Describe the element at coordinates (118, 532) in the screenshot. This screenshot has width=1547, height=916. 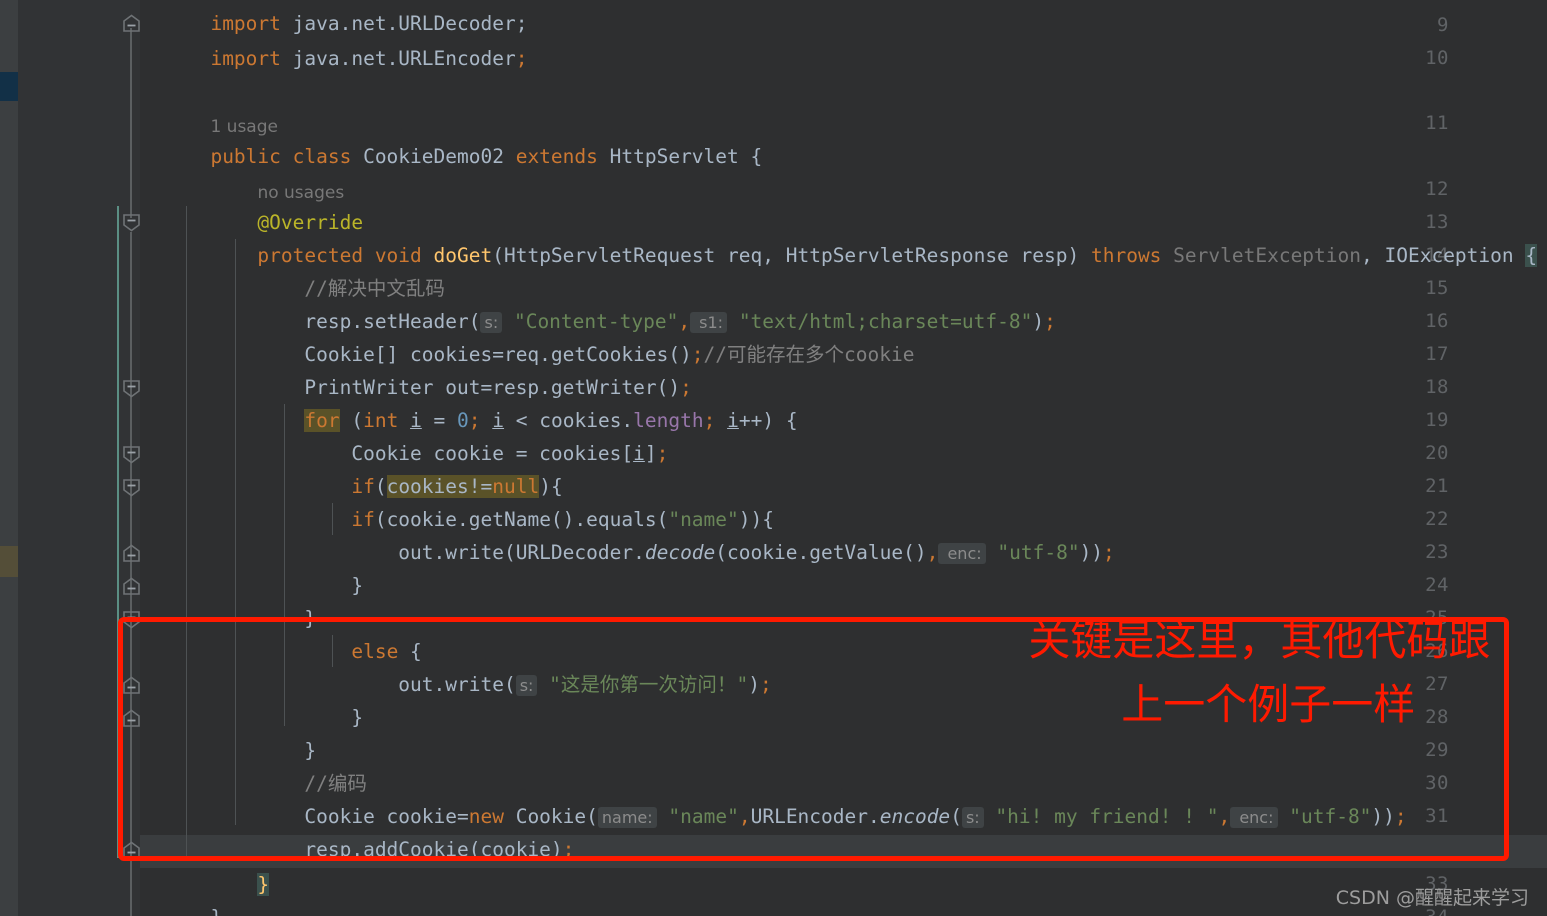
I see `method-scope-indicator` at that location.